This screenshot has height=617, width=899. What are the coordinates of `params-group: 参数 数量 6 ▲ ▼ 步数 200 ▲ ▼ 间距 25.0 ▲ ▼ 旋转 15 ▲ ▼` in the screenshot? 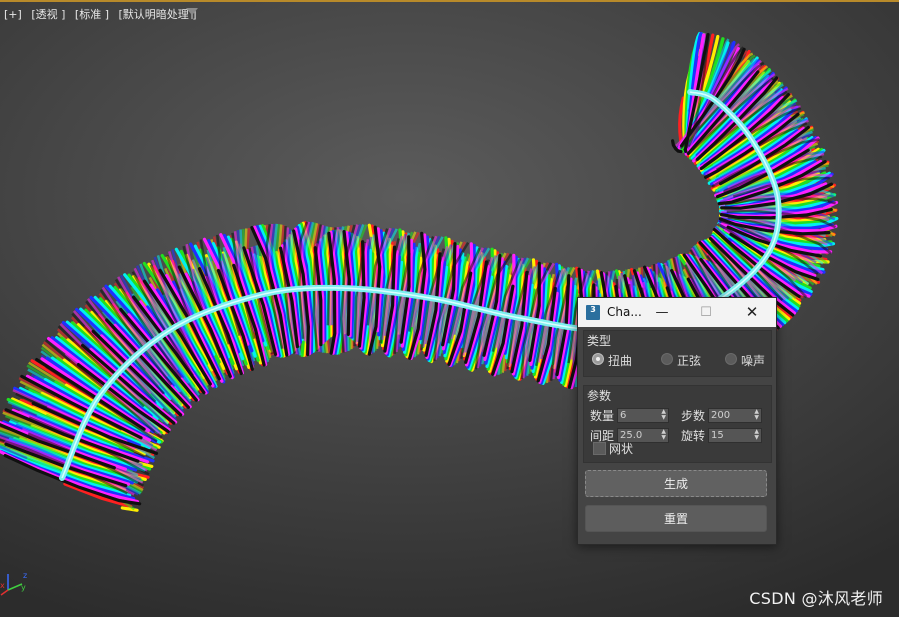 It's located at (677, 424).